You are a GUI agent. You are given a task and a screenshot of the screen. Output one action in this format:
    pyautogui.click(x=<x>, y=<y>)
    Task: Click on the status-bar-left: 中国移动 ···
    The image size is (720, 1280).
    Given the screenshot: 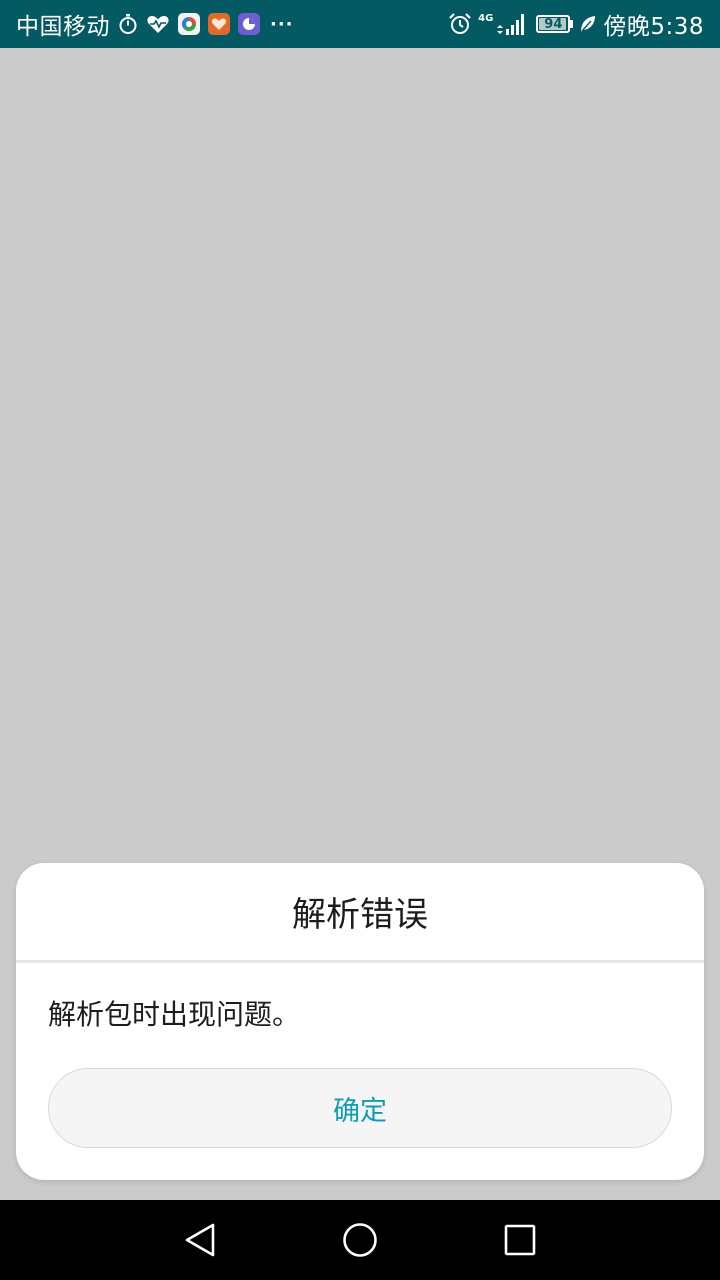 What is the action you would take?
    pyautogui.click(x=155, y=24)
    